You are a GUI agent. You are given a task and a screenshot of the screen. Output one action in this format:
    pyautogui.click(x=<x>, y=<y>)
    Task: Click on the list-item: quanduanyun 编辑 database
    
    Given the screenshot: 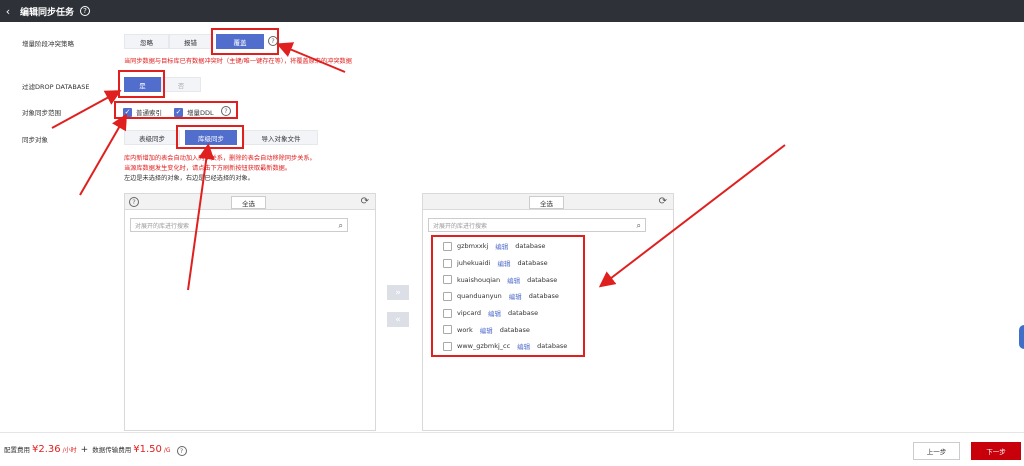 What is the action you would take?
    pyautogui.click(x=505, y=296)
    